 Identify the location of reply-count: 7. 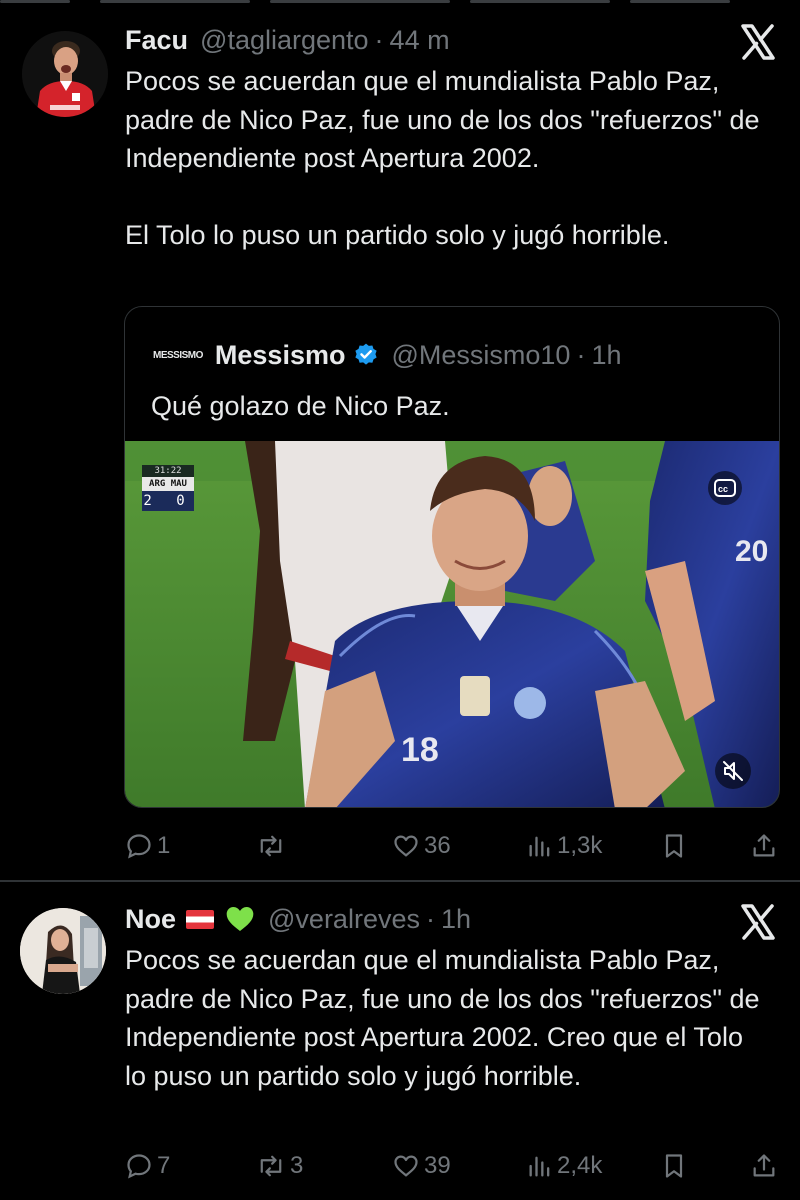
(164, 1165).